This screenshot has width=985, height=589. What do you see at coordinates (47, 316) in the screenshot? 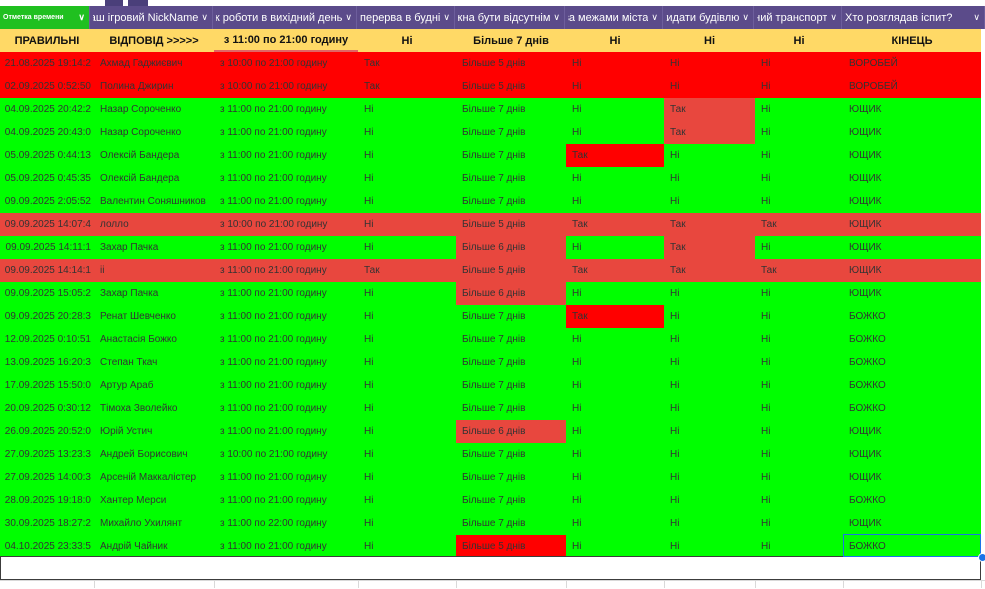
I see `timestamp-cell: 09.09.2025 20:28:3` at bounding box center [47, 316].